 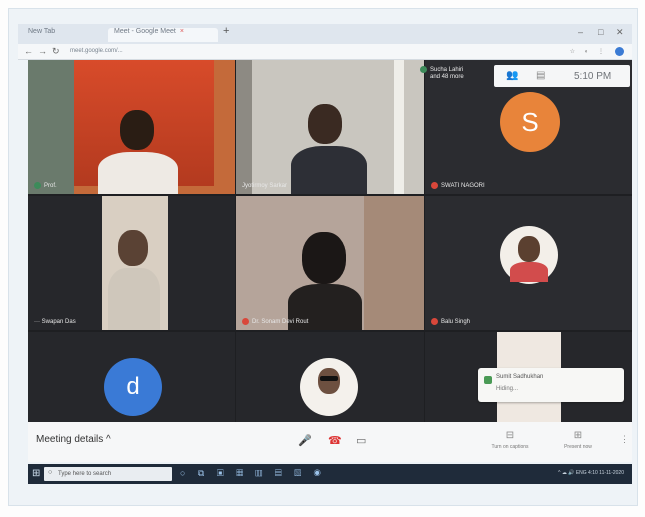 I want to click on camera-icon: ▭, so click(x=361, y=440).